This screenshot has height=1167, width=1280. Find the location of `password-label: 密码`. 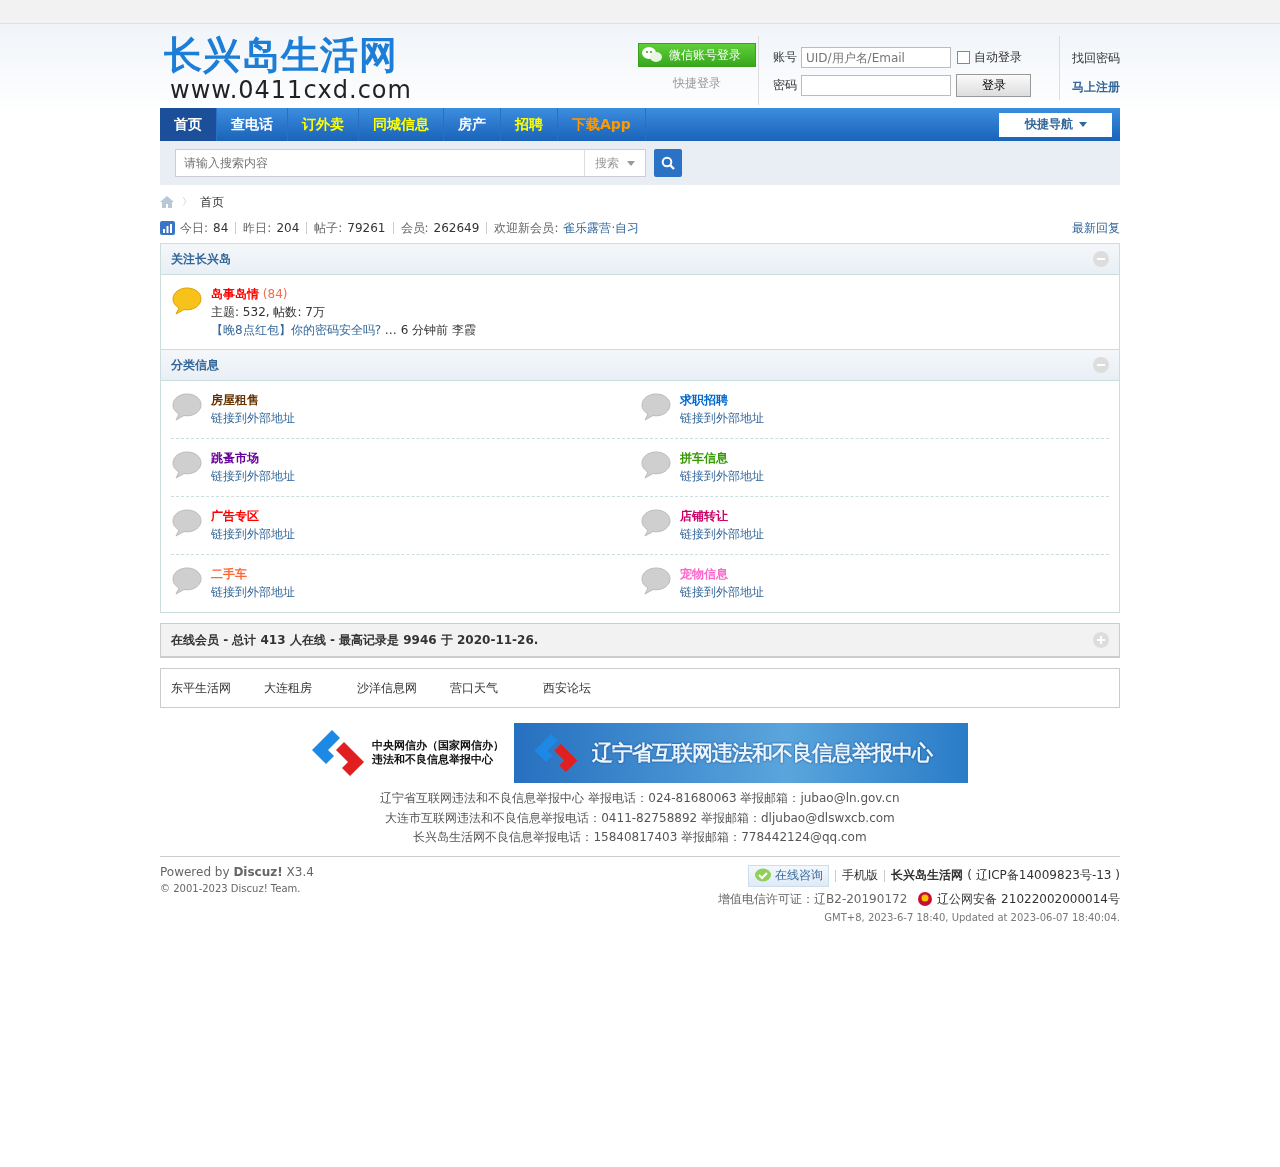

password-label: 密码 is located at coordinates (785, 85).